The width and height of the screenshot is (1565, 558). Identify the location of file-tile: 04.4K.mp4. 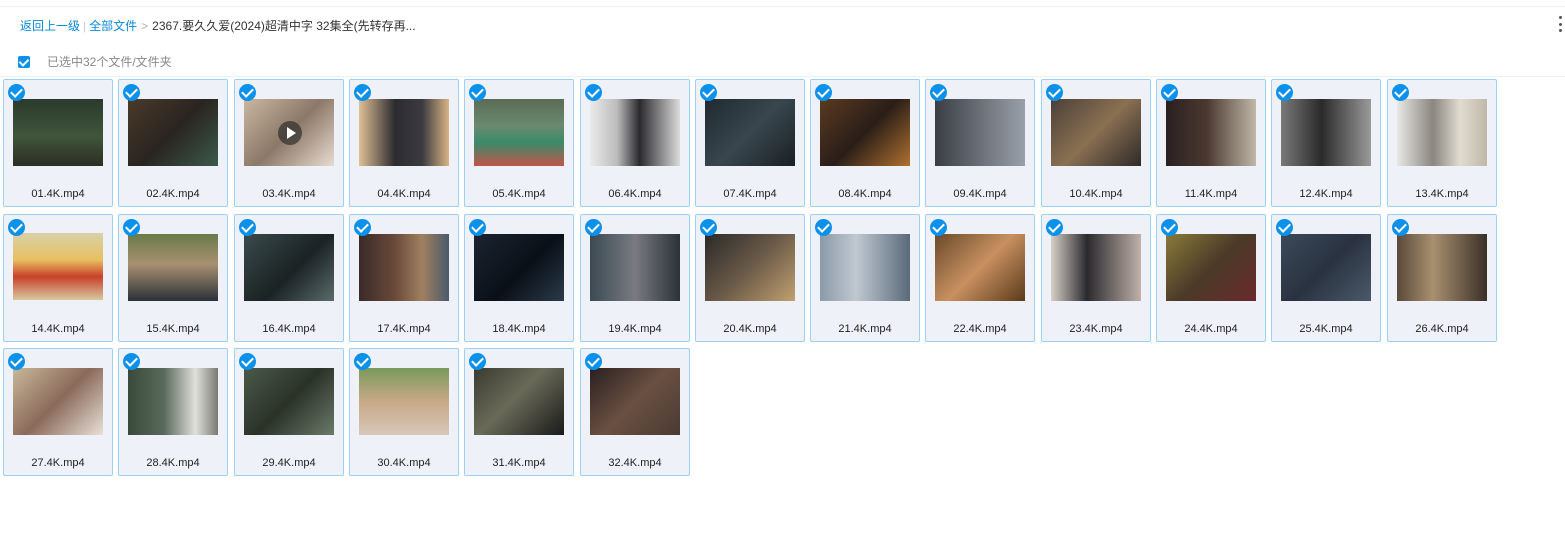
(404, 143).